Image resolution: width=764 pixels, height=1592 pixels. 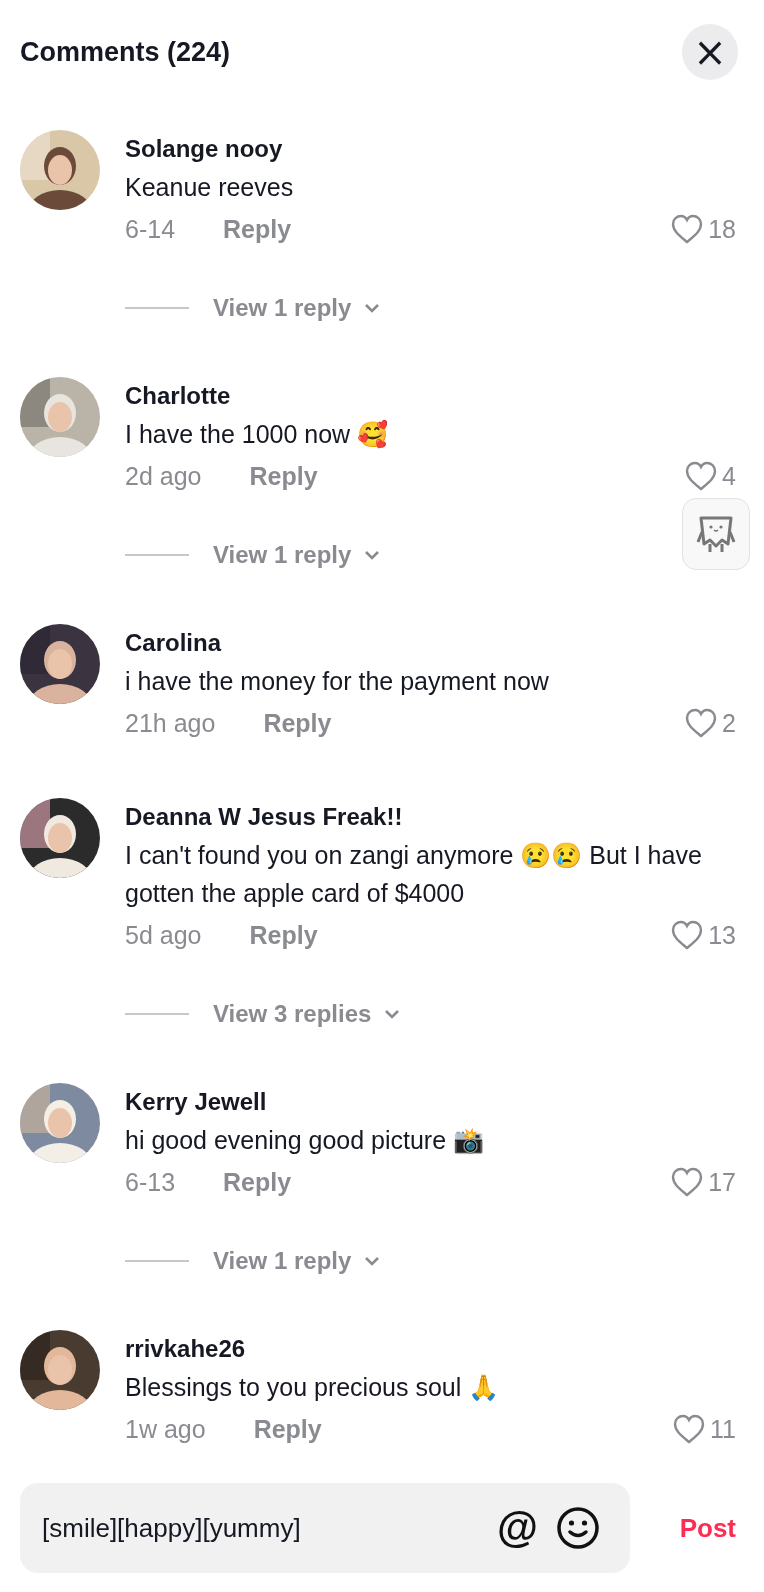 What do you see at coordinates (430, 396) in the screenshot?
I see `author-name: Charlotte` at bounding box center [430, 396].